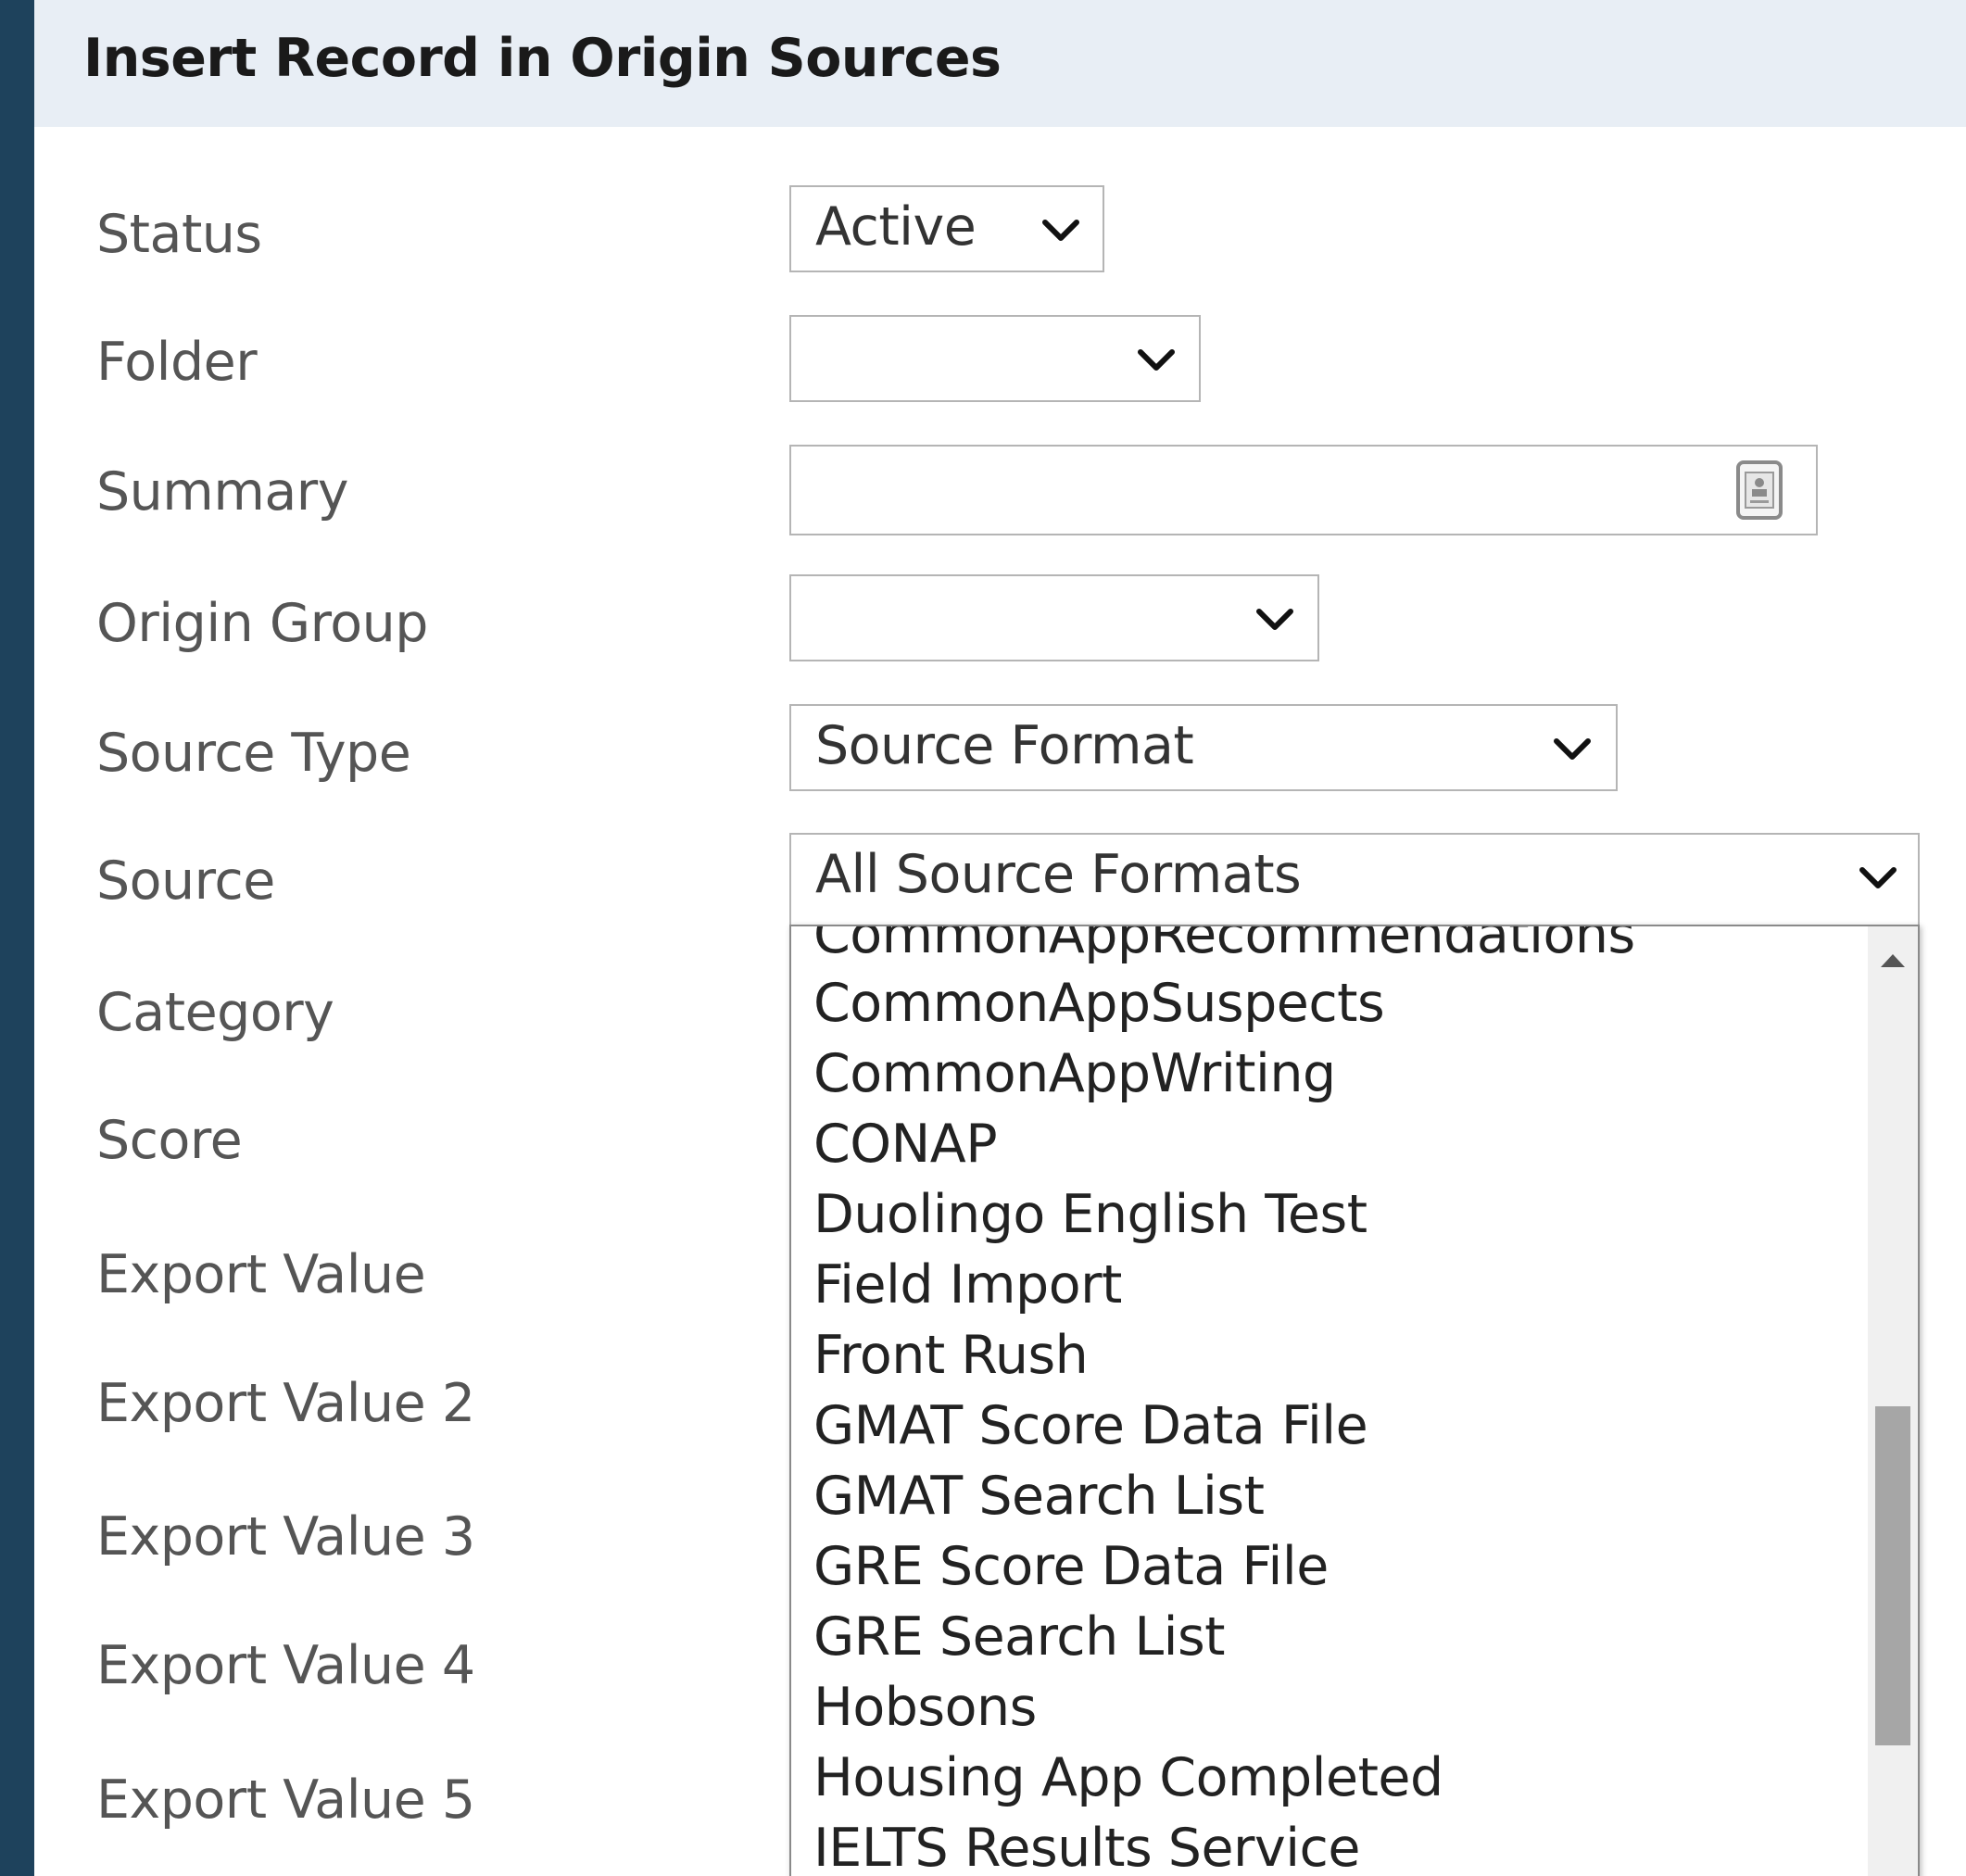 This screenshot has height=1876, width=1966. What do you see at coordinates (185, 881) in the screenshot?
I see `source-label: Source` at bounding box center [185, 881].